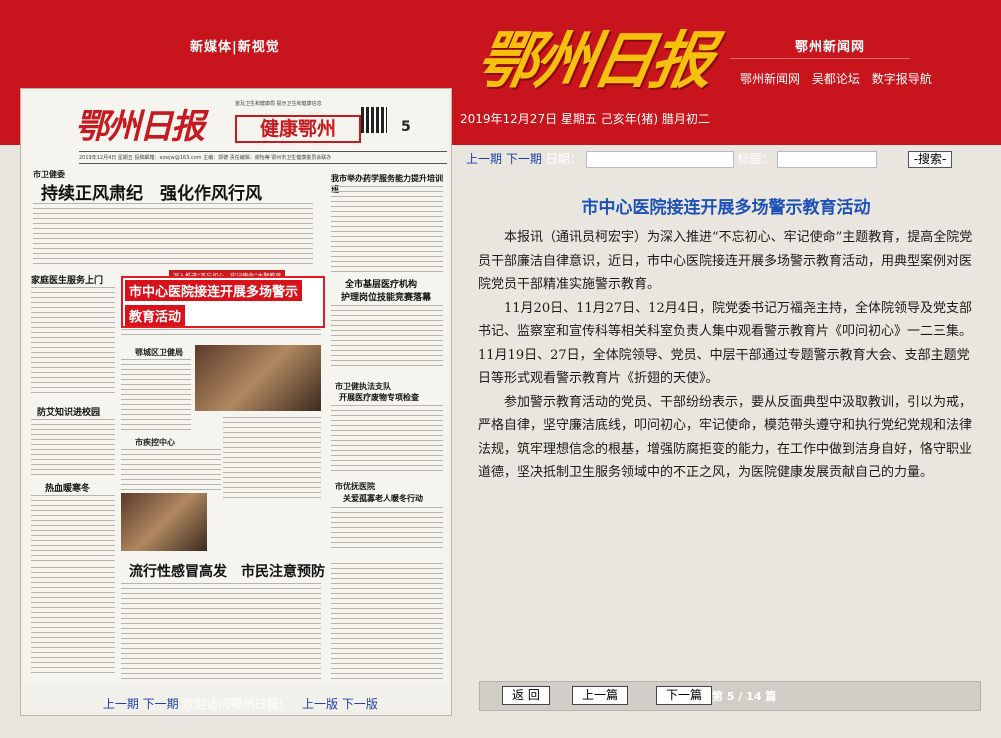  What do you see at coordinates (374, 120) in the screenshot?
I see `qr-code-icon` at bounding box center [374, 120].